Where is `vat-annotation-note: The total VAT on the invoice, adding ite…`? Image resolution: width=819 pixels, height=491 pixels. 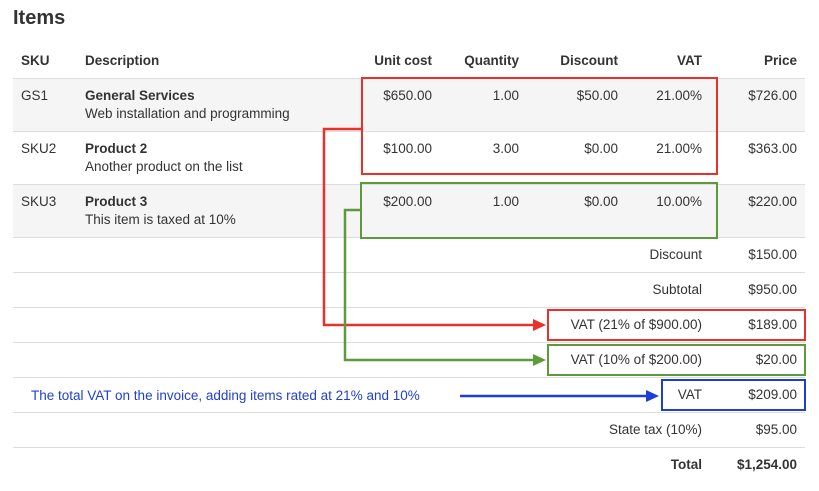 vat-annotation-note: The total VAT on the invoice, adding ite… is located at coordinates (225, 395).